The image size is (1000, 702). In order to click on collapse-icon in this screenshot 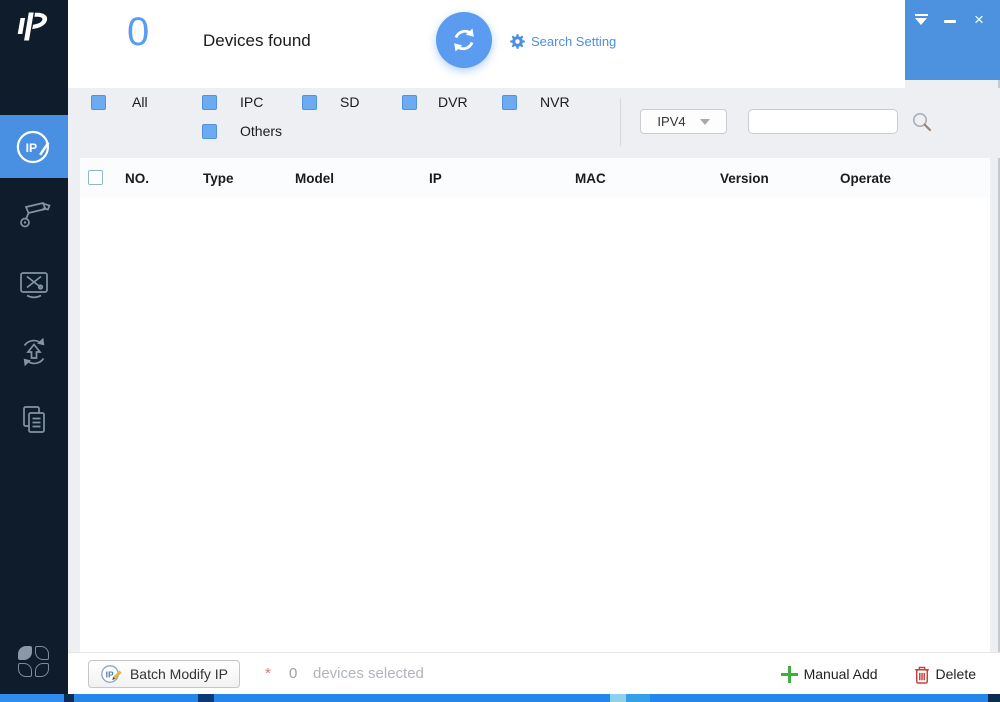, I will do `click(921, 19)`.